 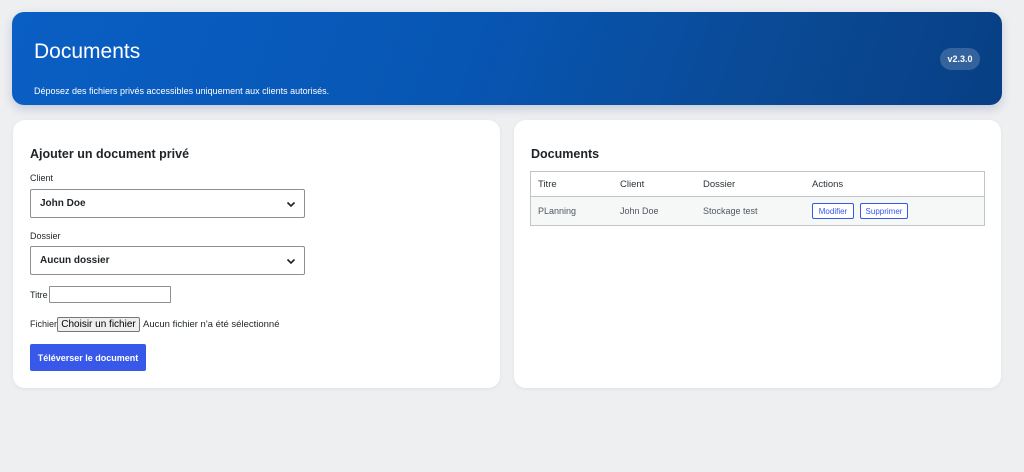 What do you see at coordinates (110, 154) in the screenshot?
I see `add-document-title: Ajouter un document privé` at bounding box center [110, 154].